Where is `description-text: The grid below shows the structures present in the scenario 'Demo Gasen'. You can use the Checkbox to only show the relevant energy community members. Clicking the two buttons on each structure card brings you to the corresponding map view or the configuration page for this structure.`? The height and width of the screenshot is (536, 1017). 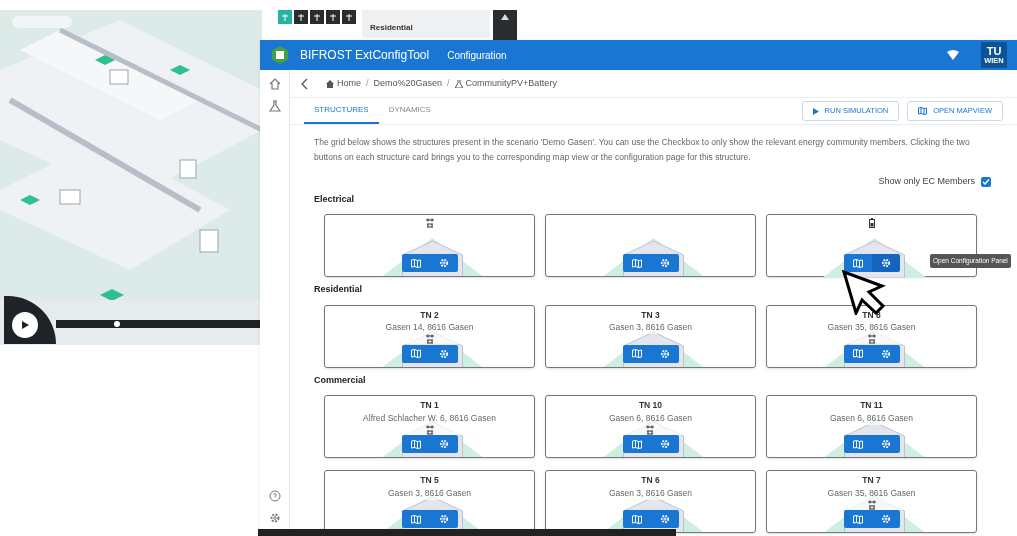 description-text: The grid below shows the structures present in the scenario 'Demo Gasen'. You can use the Checkbox to only show the relevant energy community members. Clicking the two buttons on each structure card brings you to the corresponding map view or the configuration page for this structure. is located at coordinates (642, 150).